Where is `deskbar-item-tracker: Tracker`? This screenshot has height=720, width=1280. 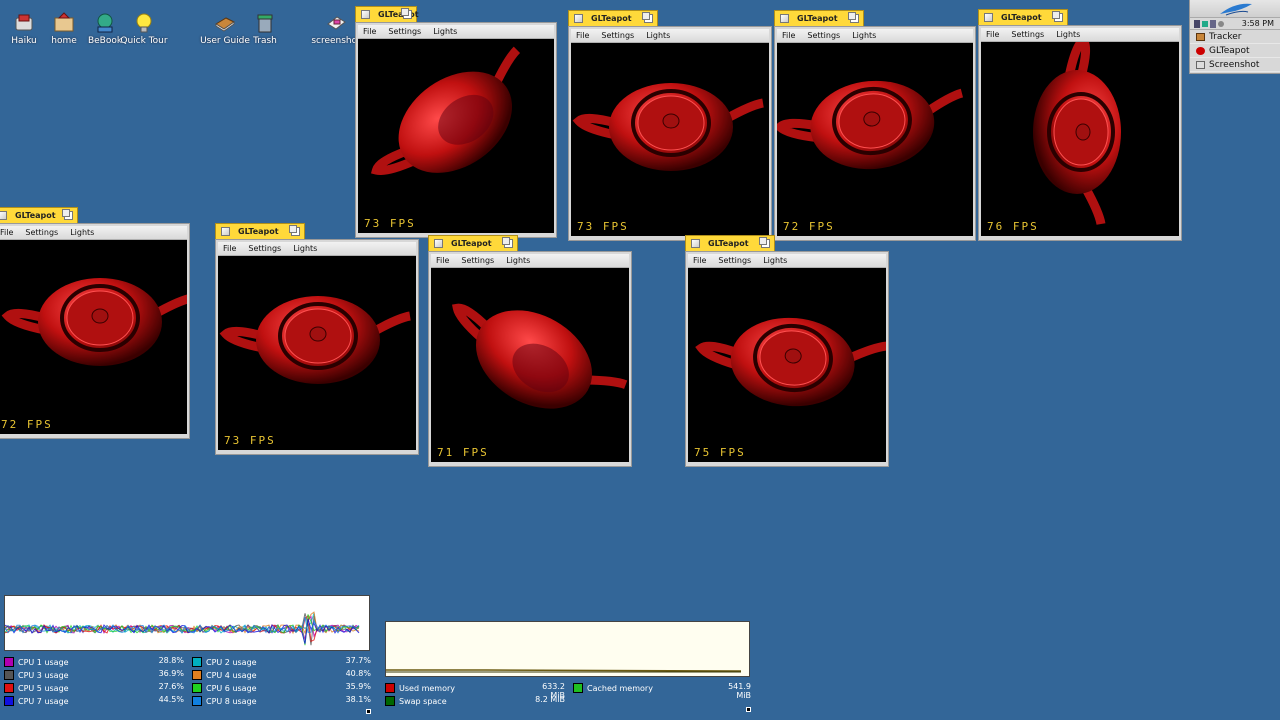 deskbar-item-tracker: Tracker is located at coordinates (1235, 37).